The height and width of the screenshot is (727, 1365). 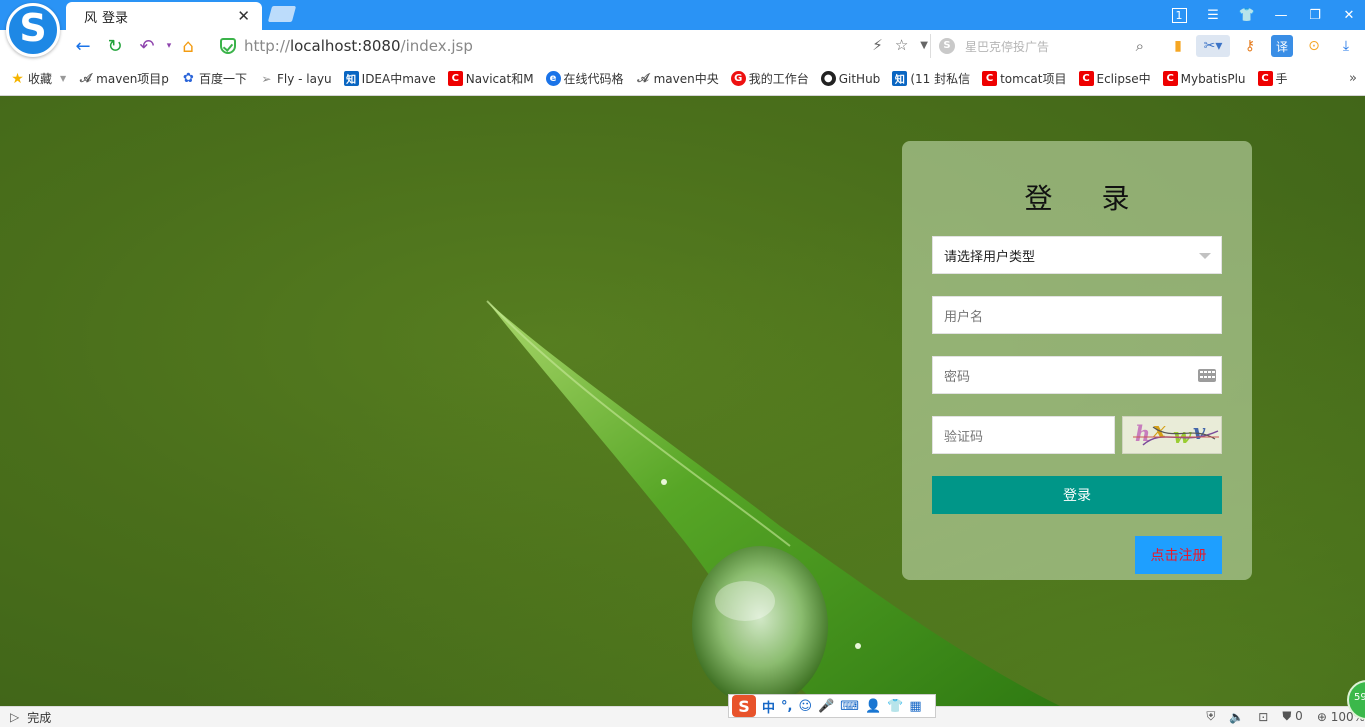 I want to click on browser-logo: S, so click(x=33, y=30).